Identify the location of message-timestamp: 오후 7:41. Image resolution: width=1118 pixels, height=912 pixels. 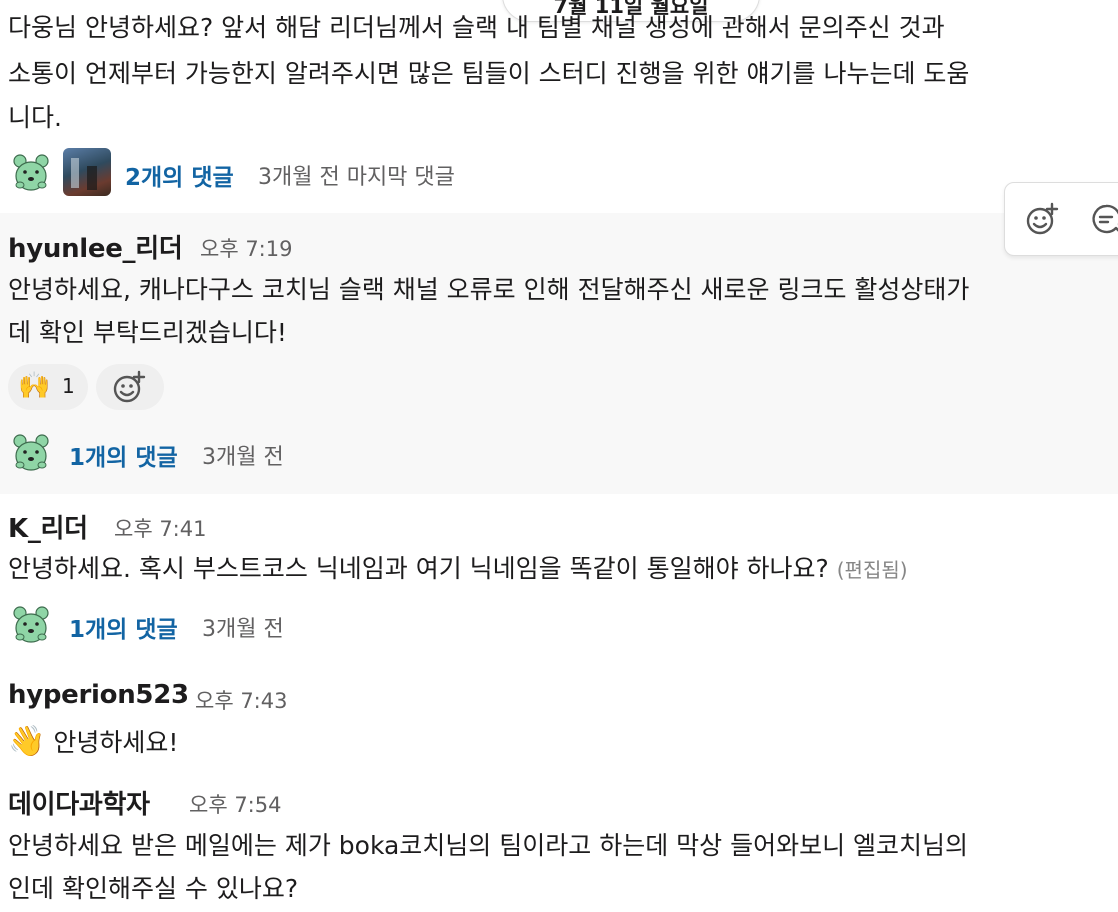
(160, 528).